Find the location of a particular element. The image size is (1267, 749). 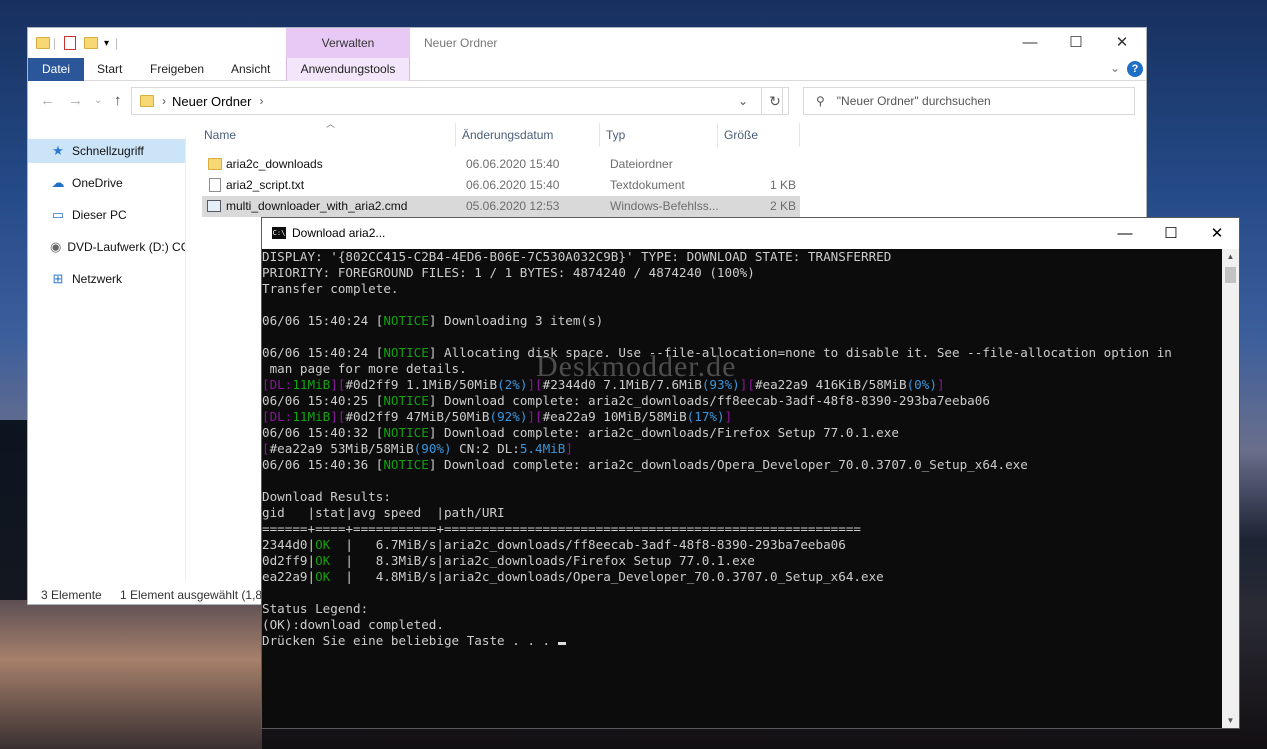

nav-item-label: Dieser PC is located at coordinates (99, 215).